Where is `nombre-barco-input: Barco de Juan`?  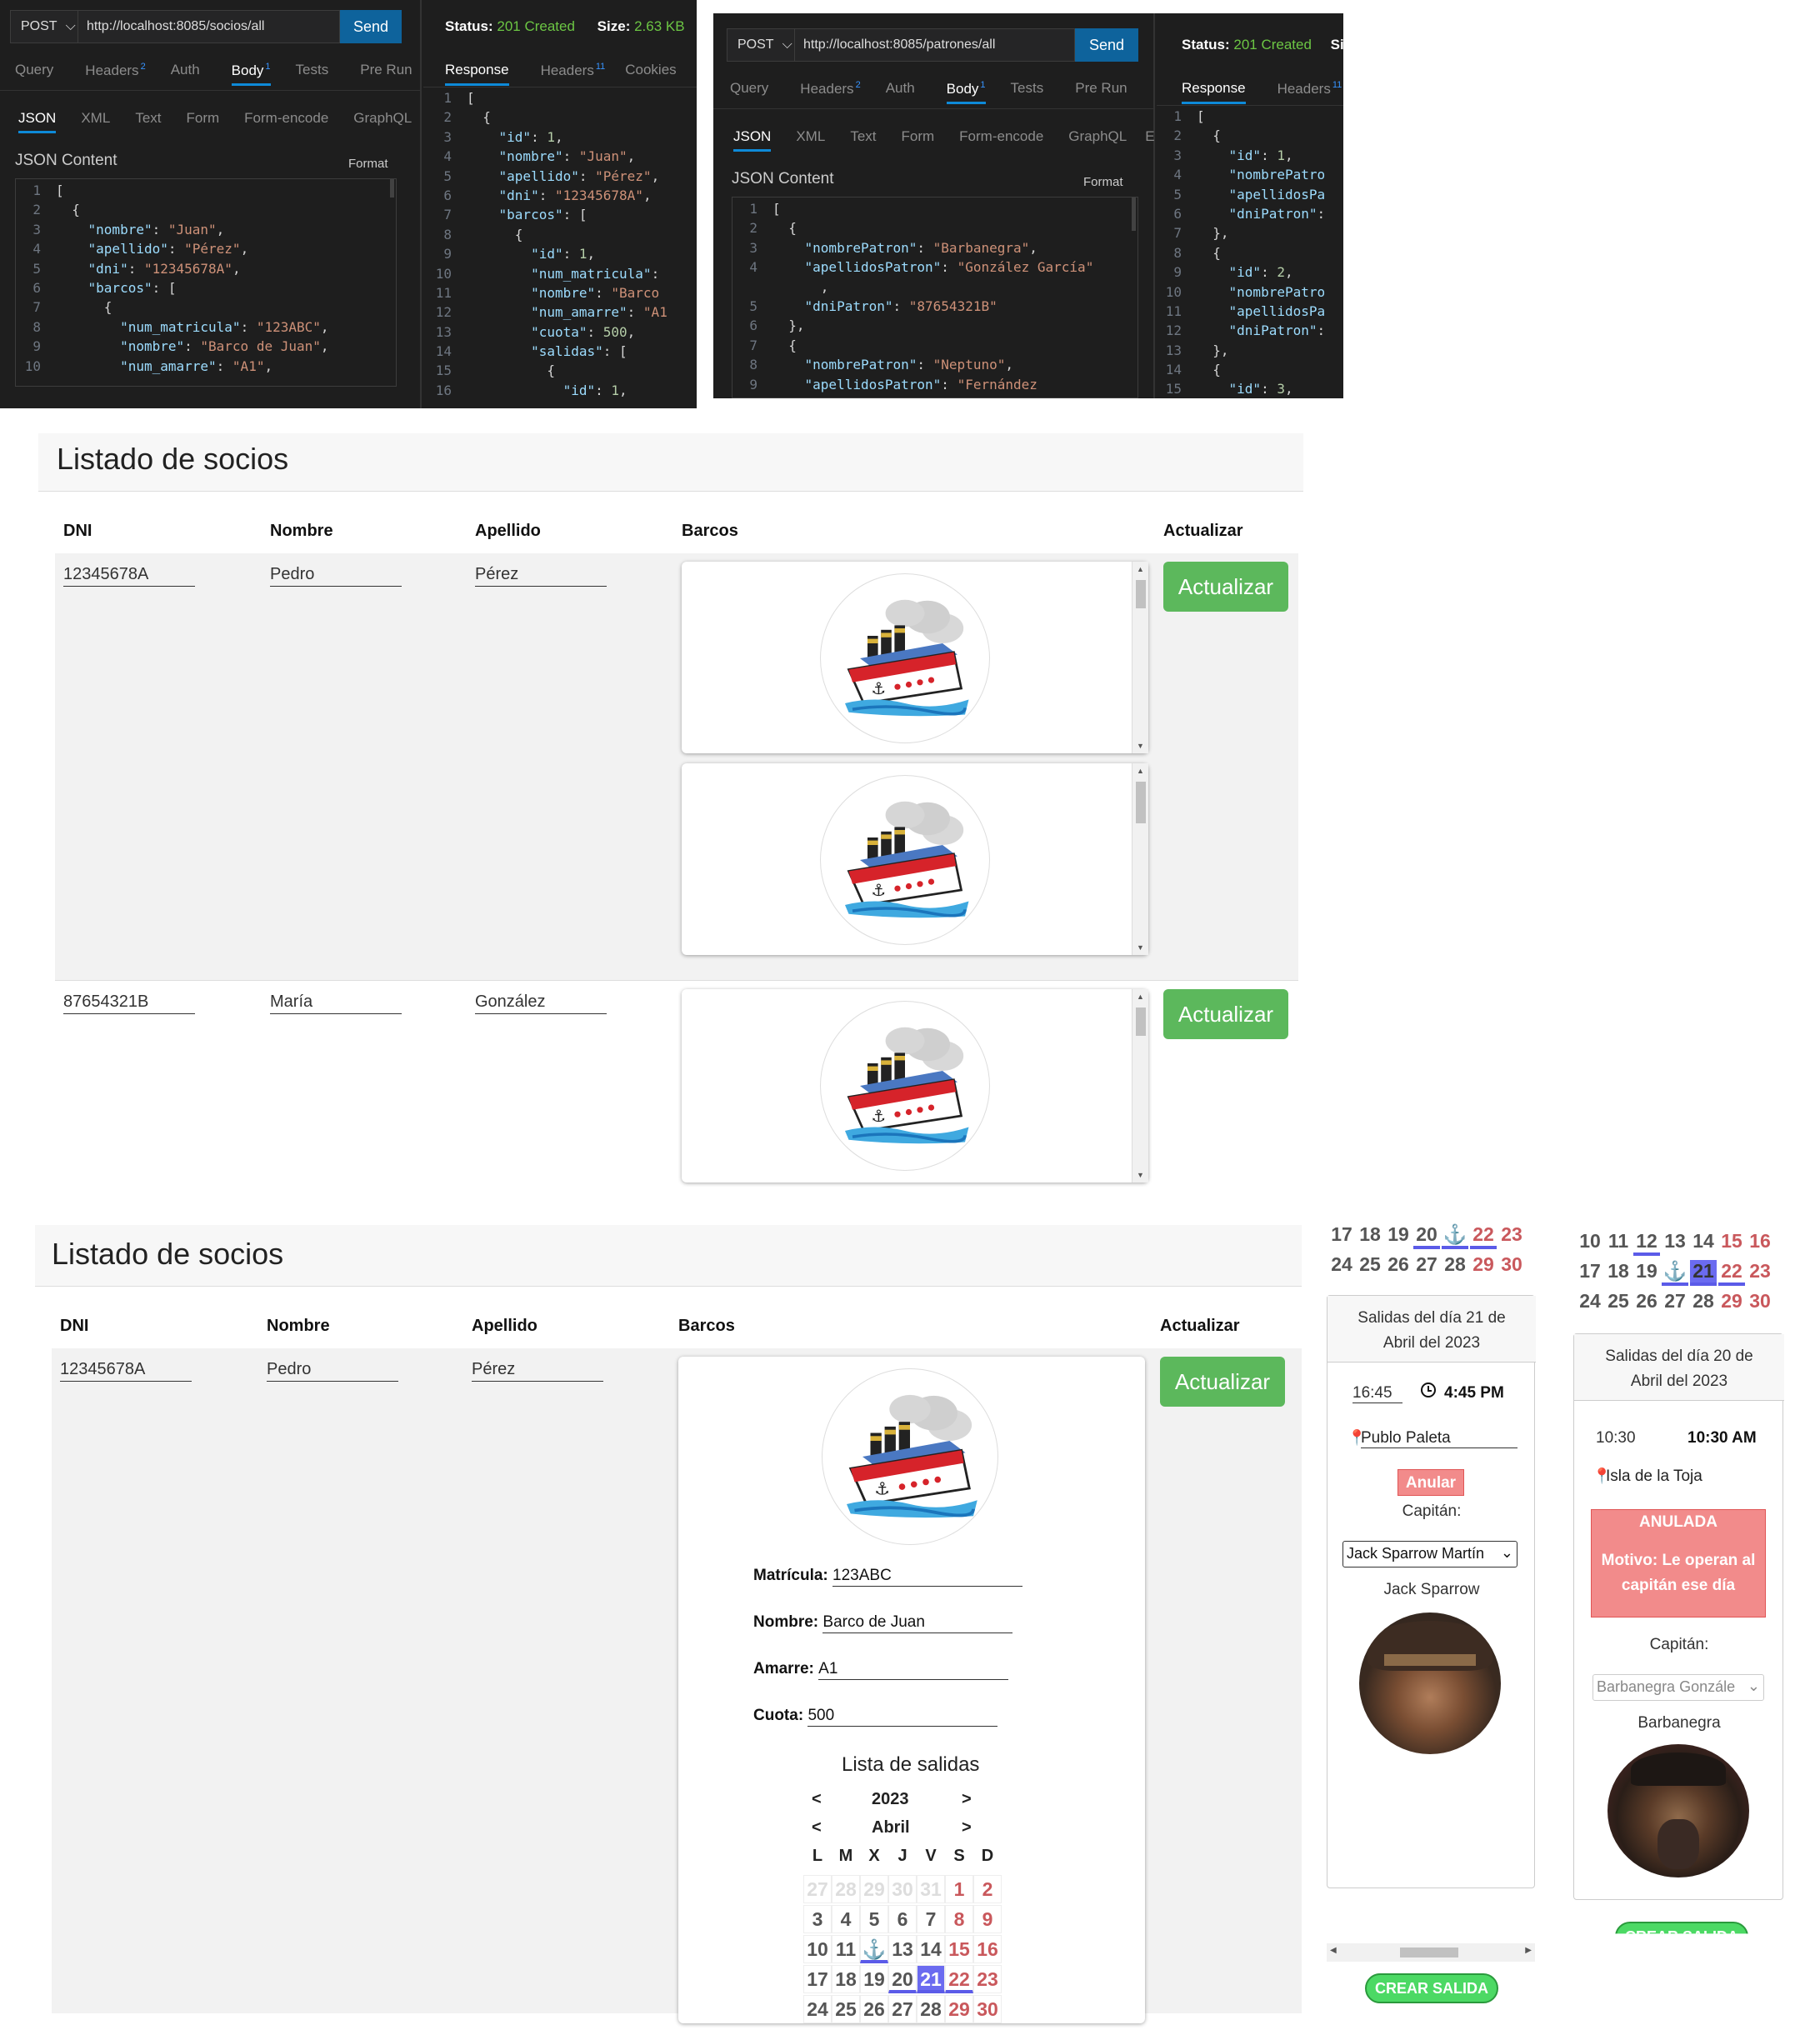
nombre-barco-input: Barco de Juan is located at coordinates (917, 1623).